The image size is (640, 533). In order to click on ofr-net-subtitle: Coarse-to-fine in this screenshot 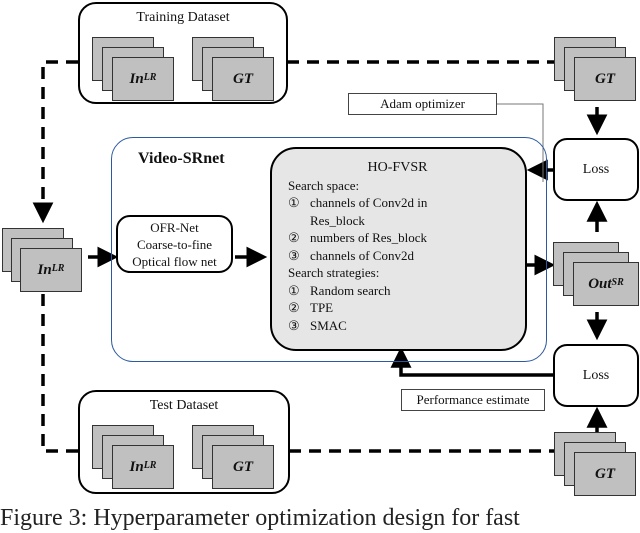, I will do `click(174, 244)`.